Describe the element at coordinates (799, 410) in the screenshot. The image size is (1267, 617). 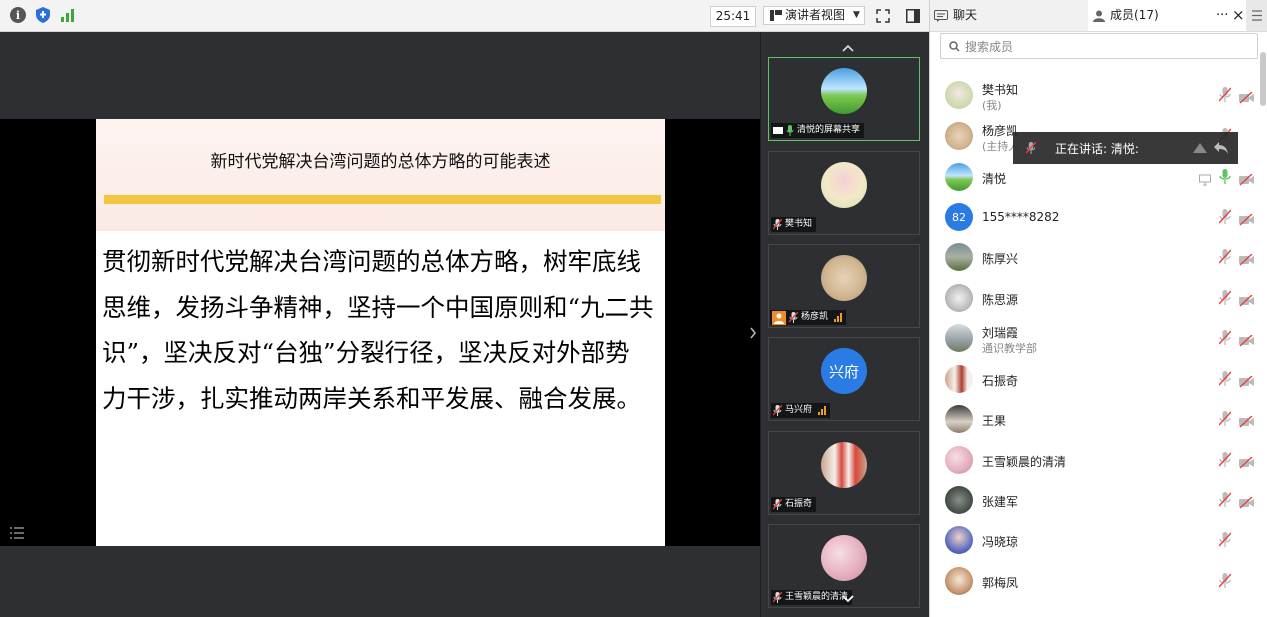
I see `video-tile-name: 马兴府` at that location.